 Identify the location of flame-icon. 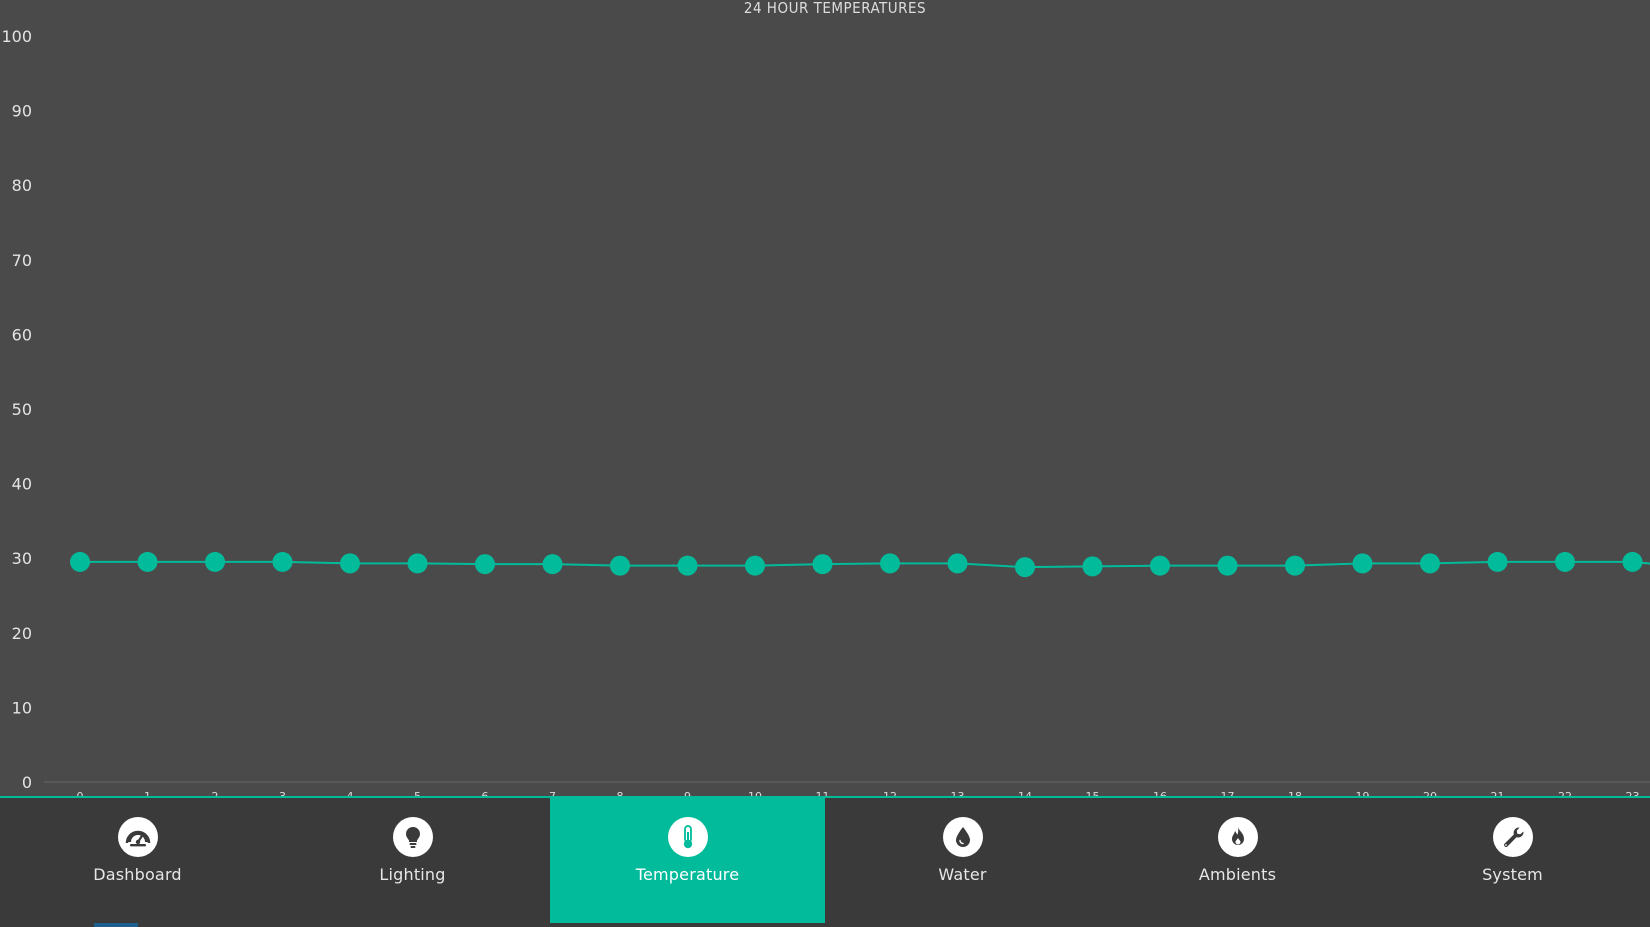
(1237, 837).